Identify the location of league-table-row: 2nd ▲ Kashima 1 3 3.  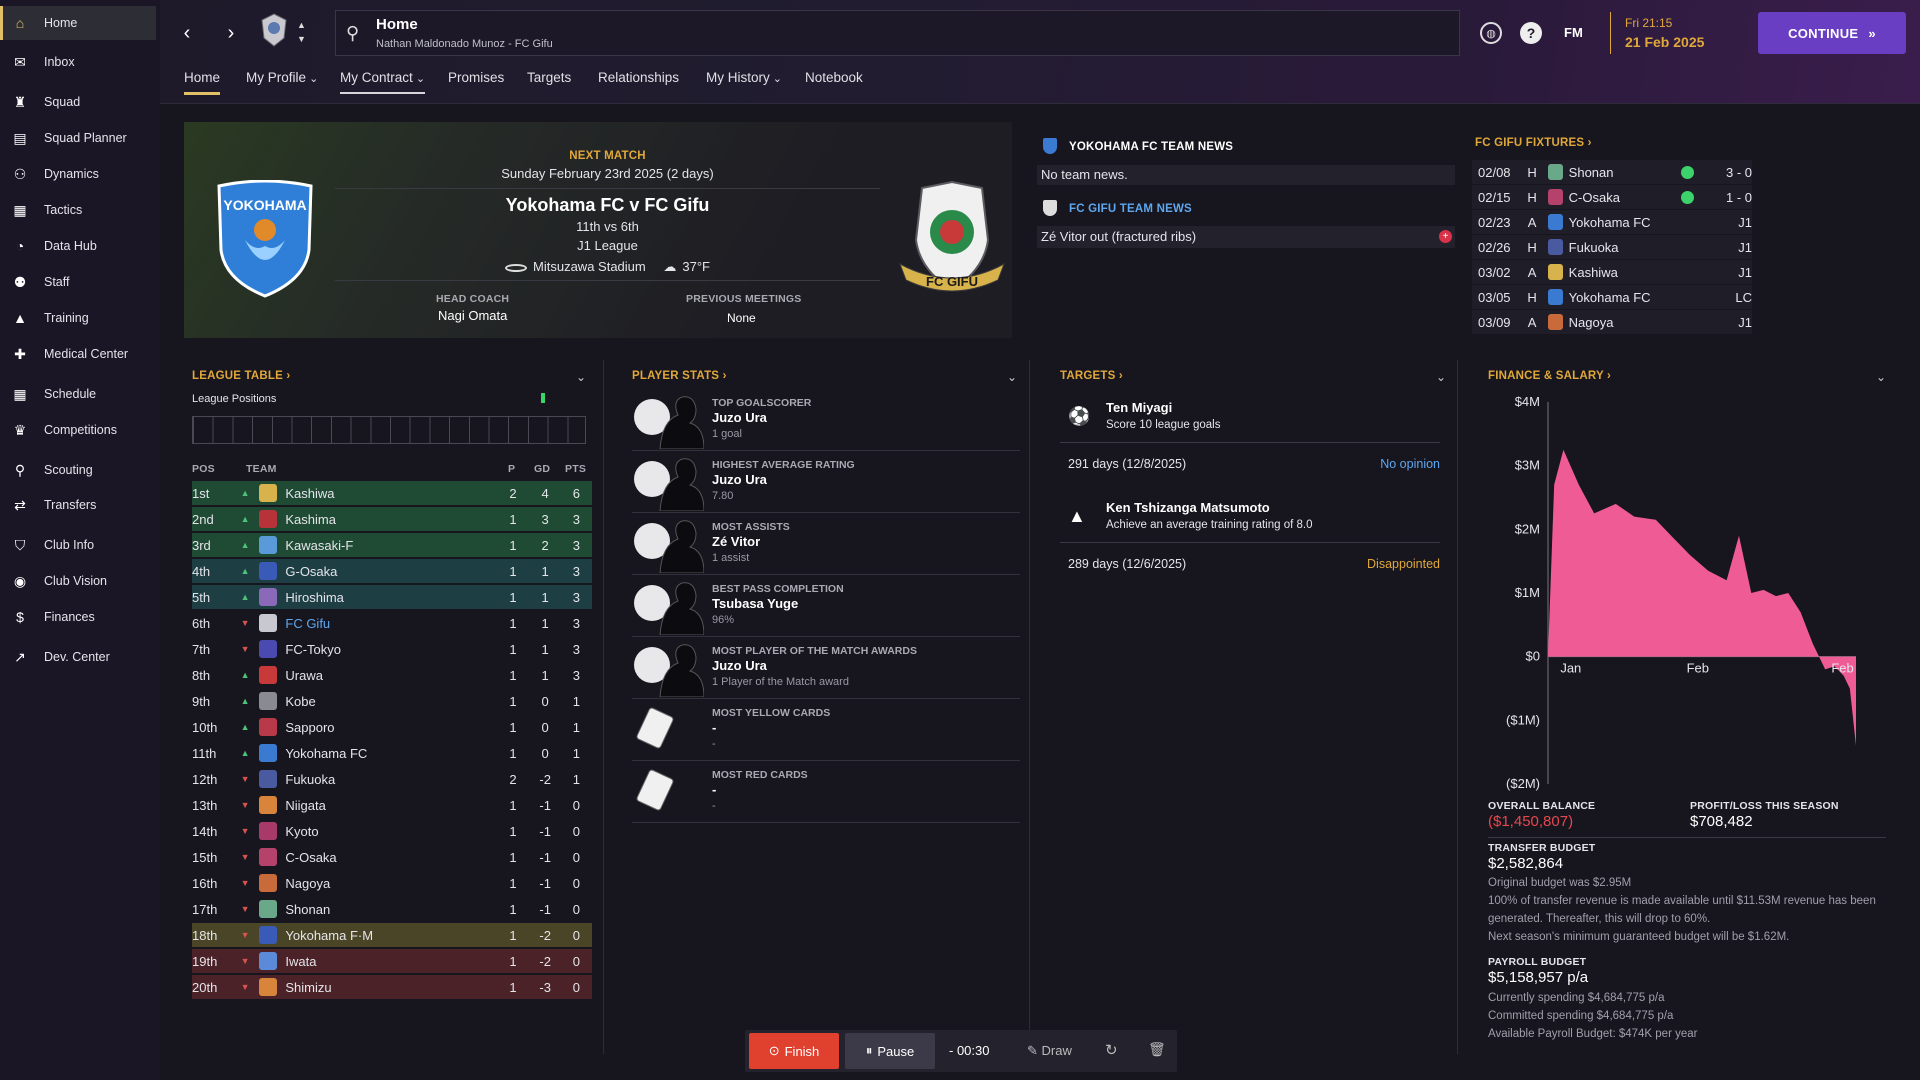
(392, 519).